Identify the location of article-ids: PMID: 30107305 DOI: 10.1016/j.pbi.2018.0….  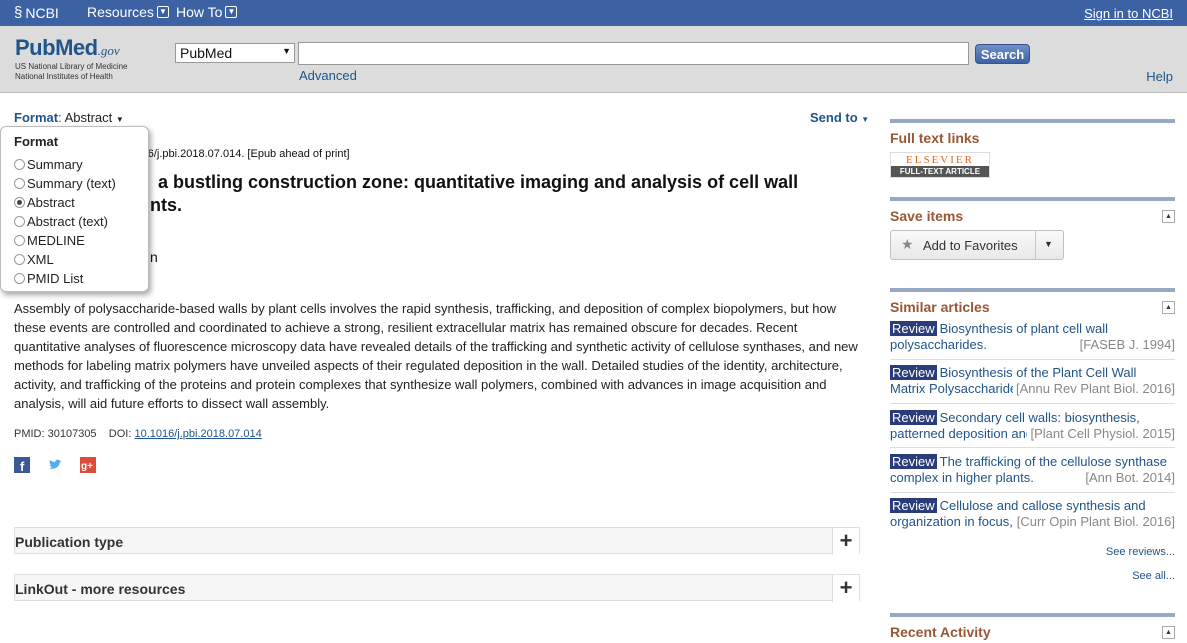
(138, 434).